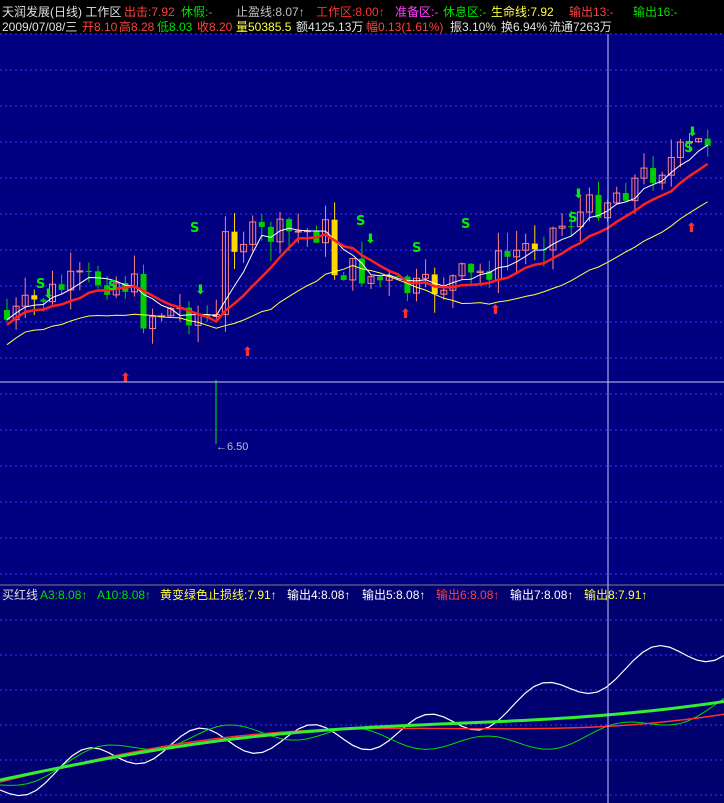  I want to click on indicator-item-a3: A3:8.08↑, so click(64, 595).